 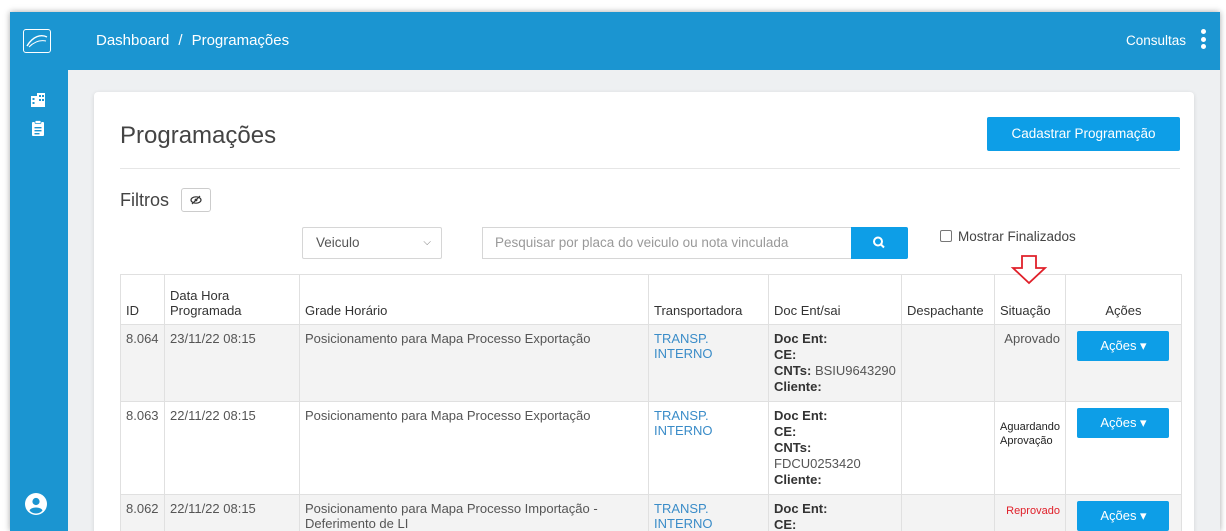 I want to click on search-icon, so click(x=879, y=242).